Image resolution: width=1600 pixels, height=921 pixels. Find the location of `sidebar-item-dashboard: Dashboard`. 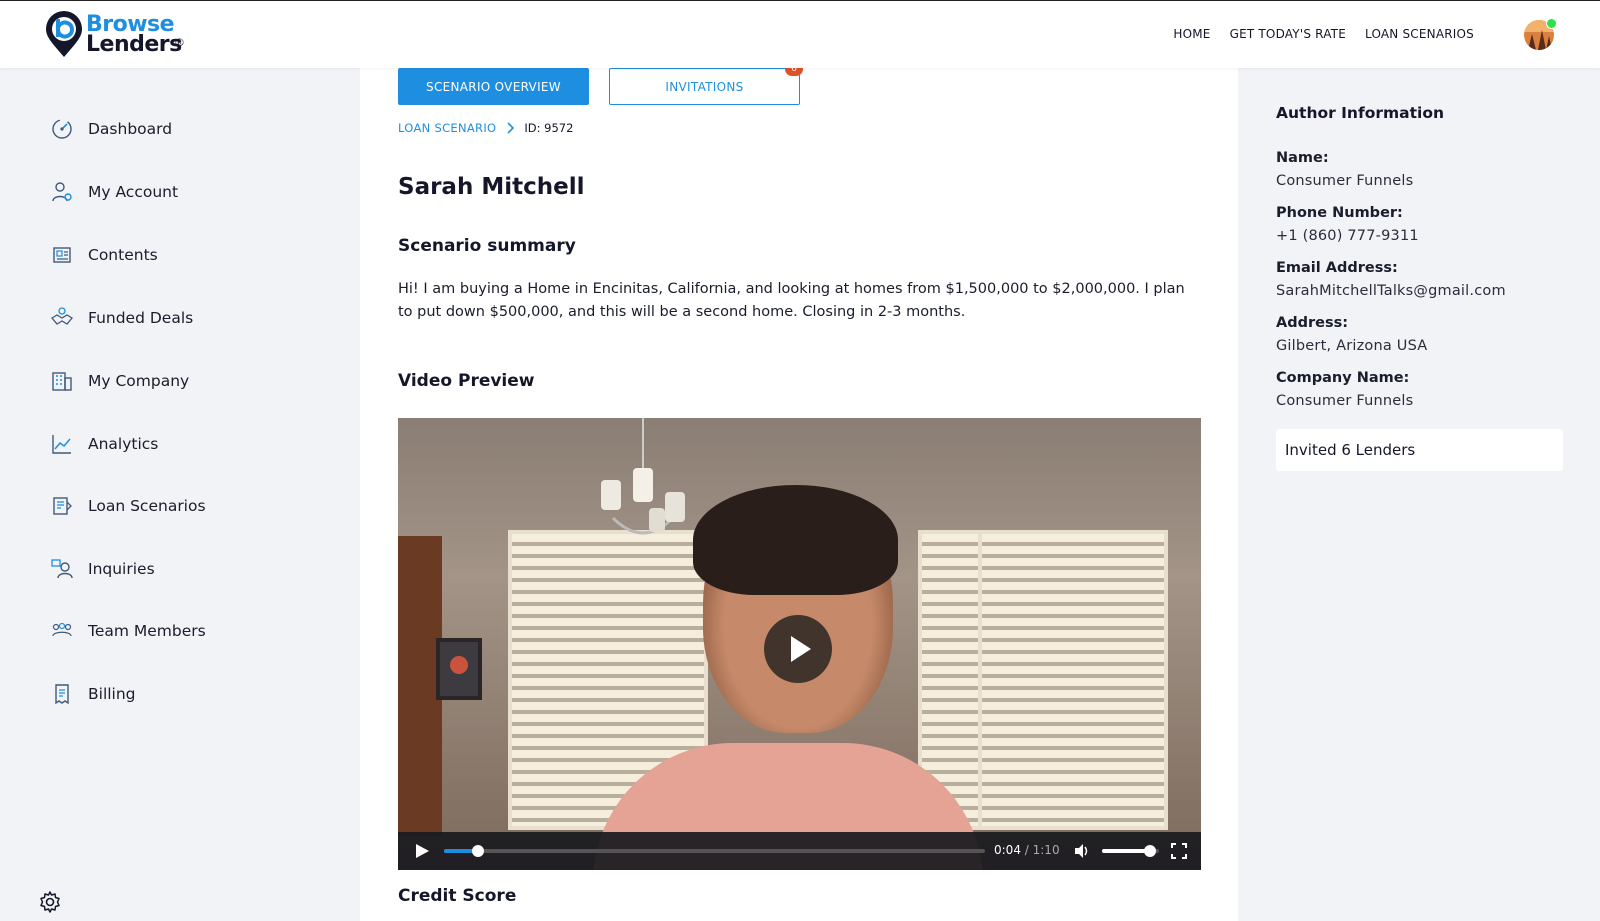

sidebar-item-dashboard: Dashboard is located at coordinates (111, 129).